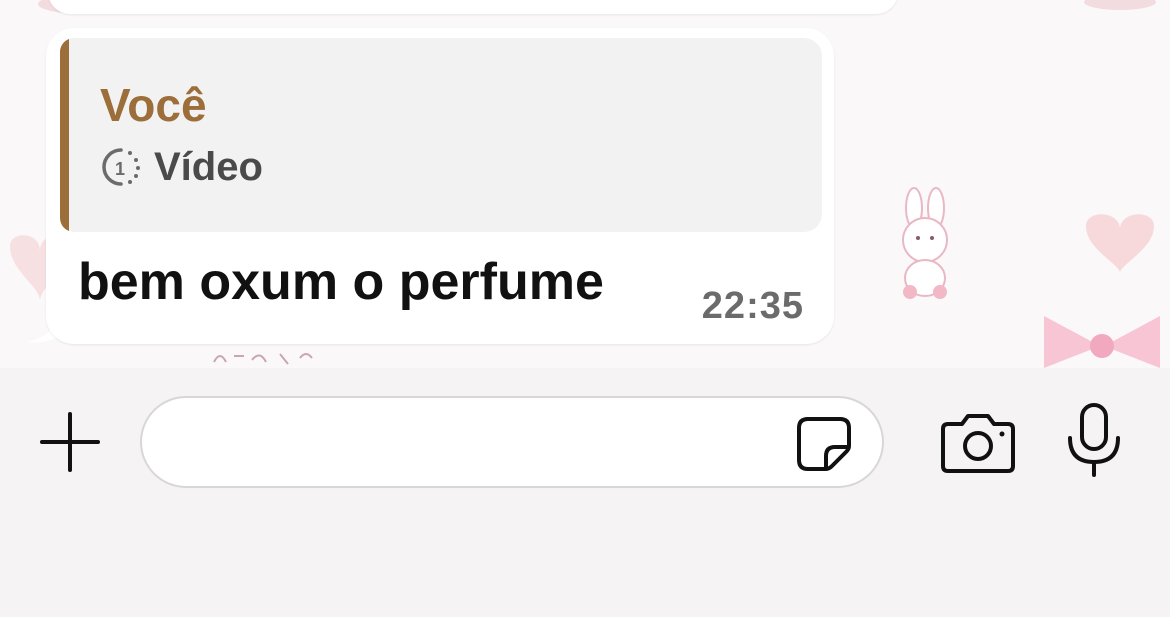 The width and height of the screenshot is (1170, 617). Describe the element at coordinates (473, 7) in the screenshot. I see `previous-message-bubble` at that location.